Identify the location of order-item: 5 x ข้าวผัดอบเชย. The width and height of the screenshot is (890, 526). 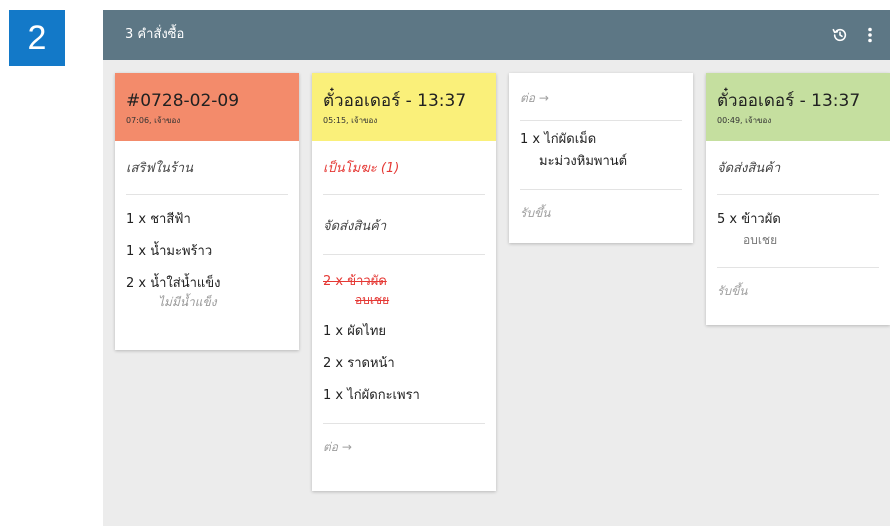
(798, 230).